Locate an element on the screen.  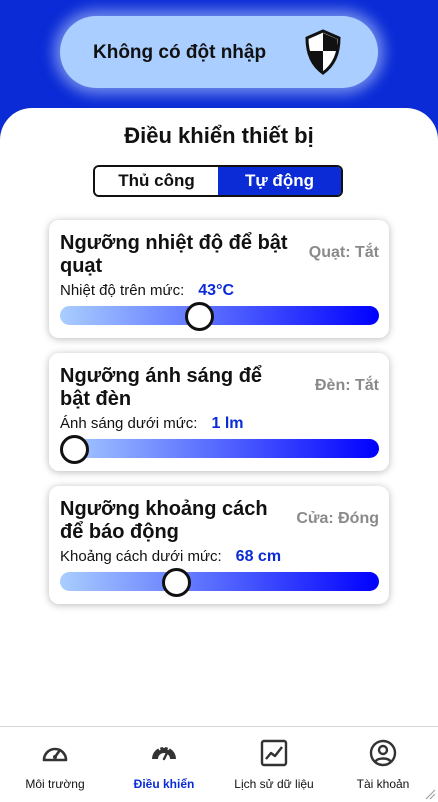
nav-item-history: Lịch sử dữ liệu is located at coordinates (274, 764).